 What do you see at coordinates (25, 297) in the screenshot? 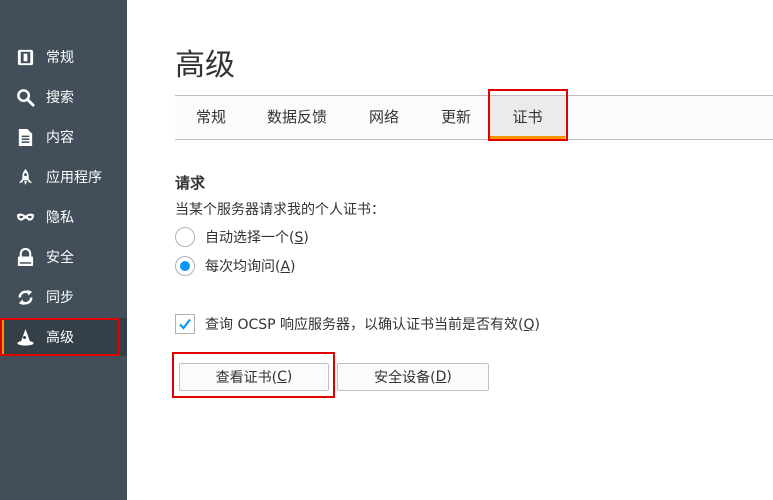
I see `sync-icon` at bounding box center [25, 297].